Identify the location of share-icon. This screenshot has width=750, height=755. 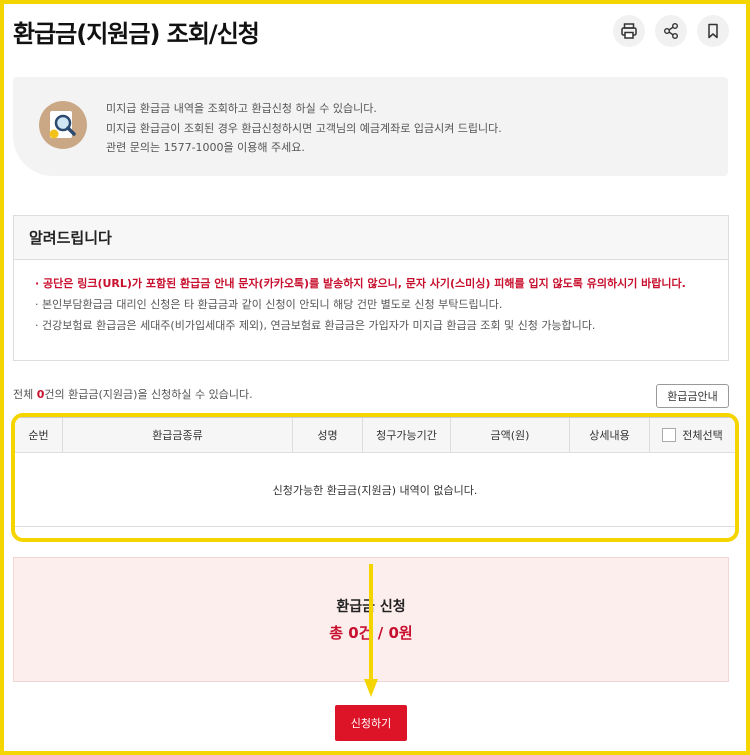
(671, 31).